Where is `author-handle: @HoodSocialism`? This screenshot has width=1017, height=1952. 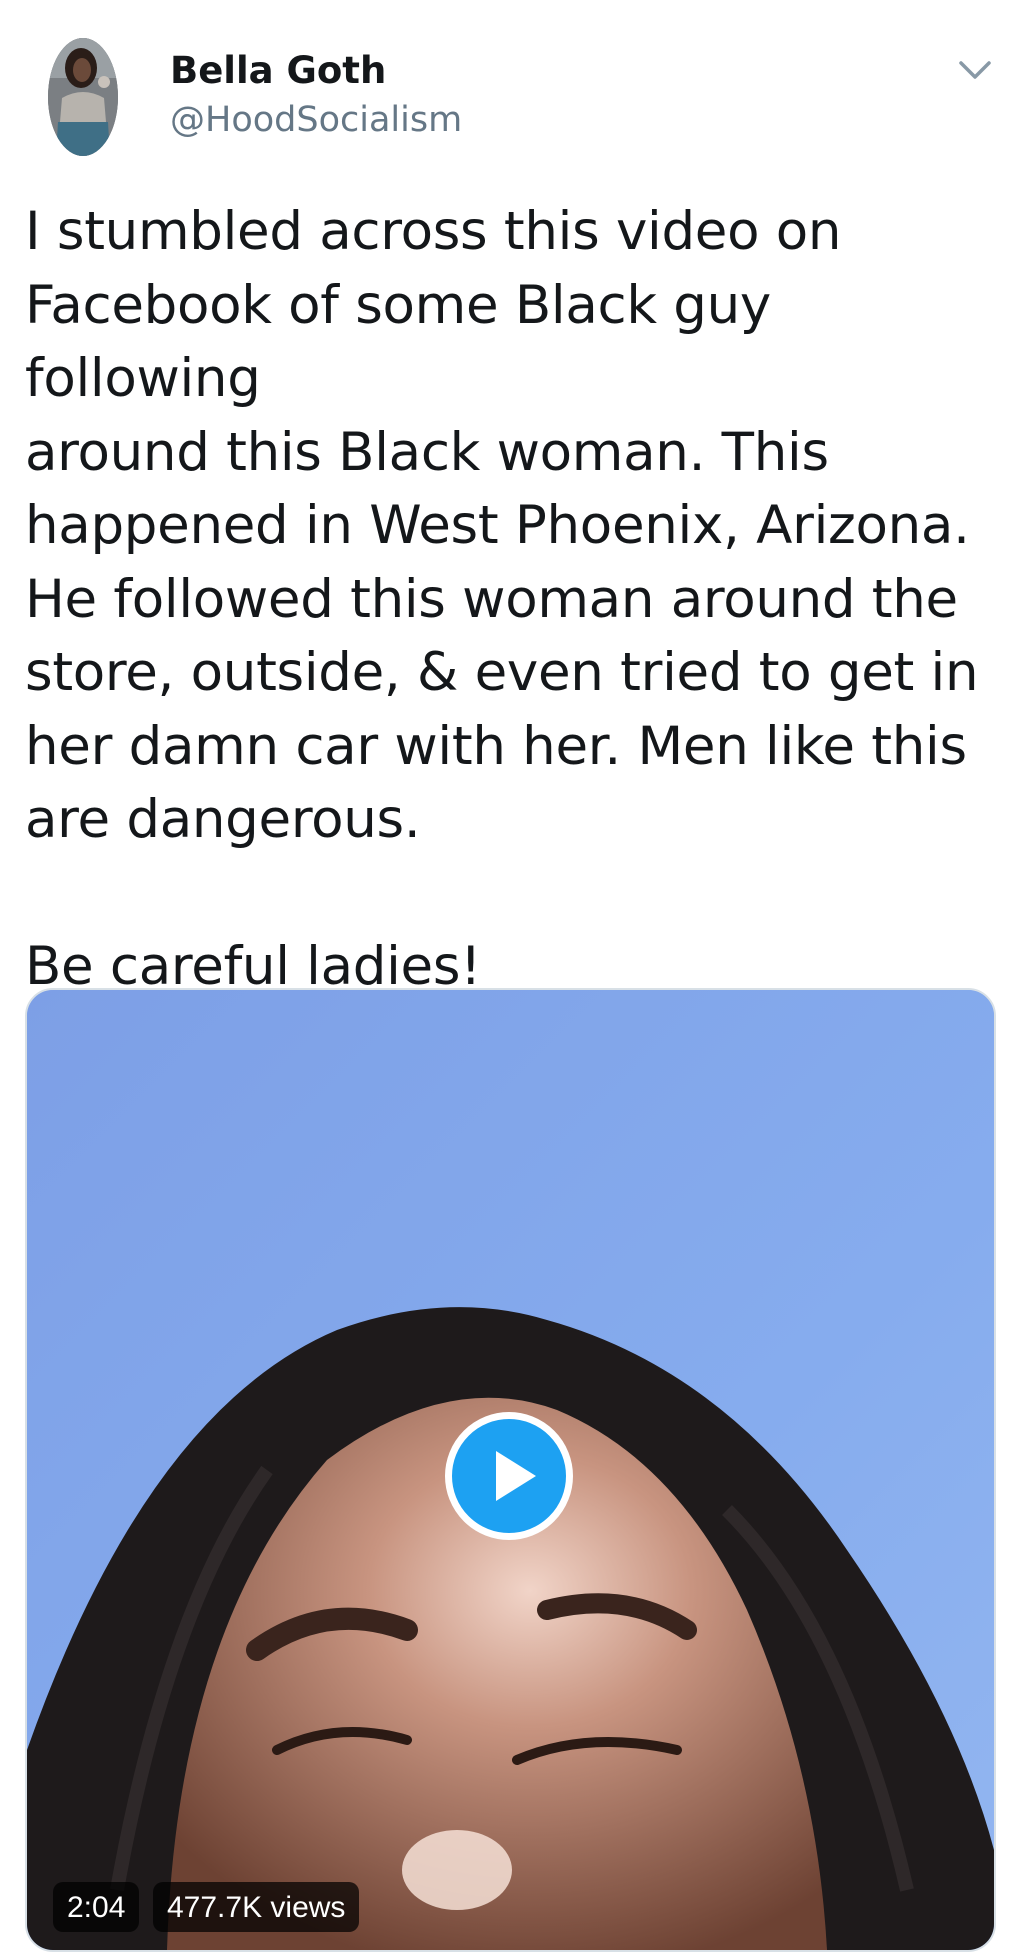 author-handle: @HoodSocialism is located at coordinates (316, 120).